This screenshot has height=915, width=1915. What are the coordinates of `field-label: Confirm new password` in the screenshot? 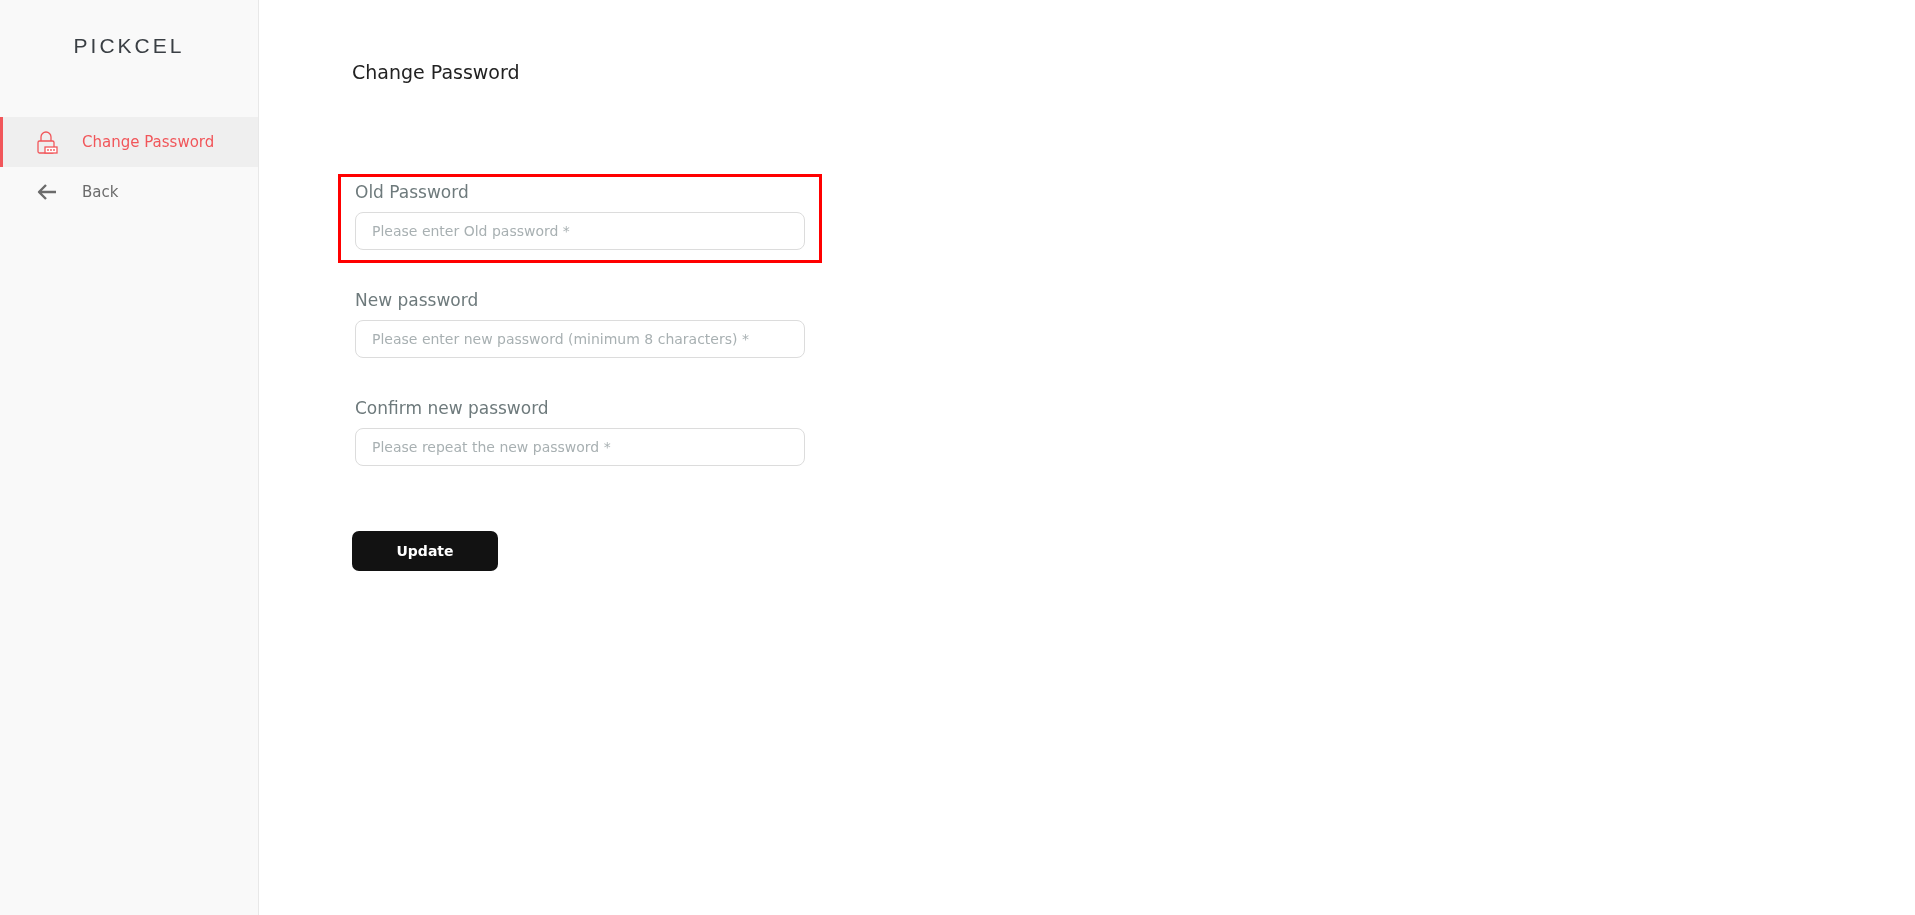 It's located at (452, 408).